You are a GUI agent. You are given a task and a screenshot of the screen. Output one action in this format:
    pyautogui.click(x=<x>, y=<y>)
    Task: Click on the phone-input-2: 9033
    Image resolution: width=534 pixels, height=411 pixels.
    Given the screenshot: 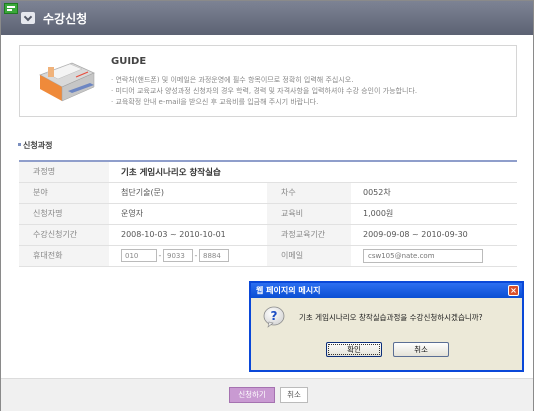 What is the action you would take?
    pyautogui.click(x=178, y=255)
    